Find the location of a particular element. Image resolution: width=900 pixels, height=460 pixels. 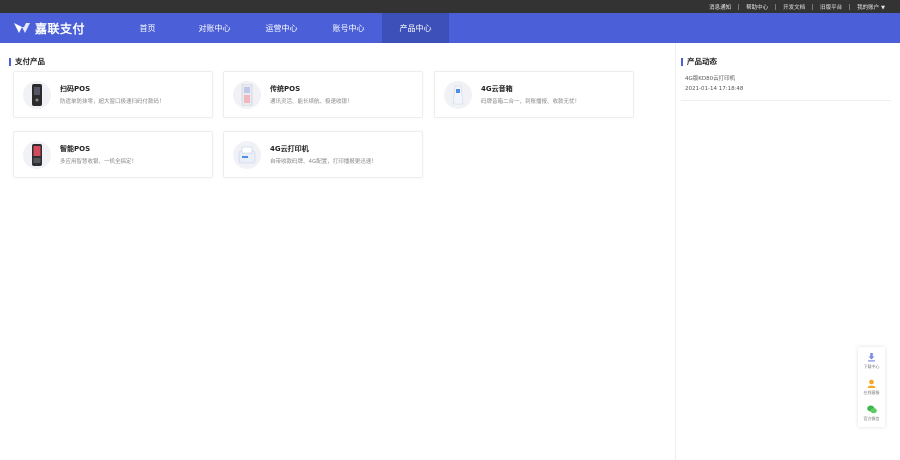

news-divider is located at coordinates (786, 100).